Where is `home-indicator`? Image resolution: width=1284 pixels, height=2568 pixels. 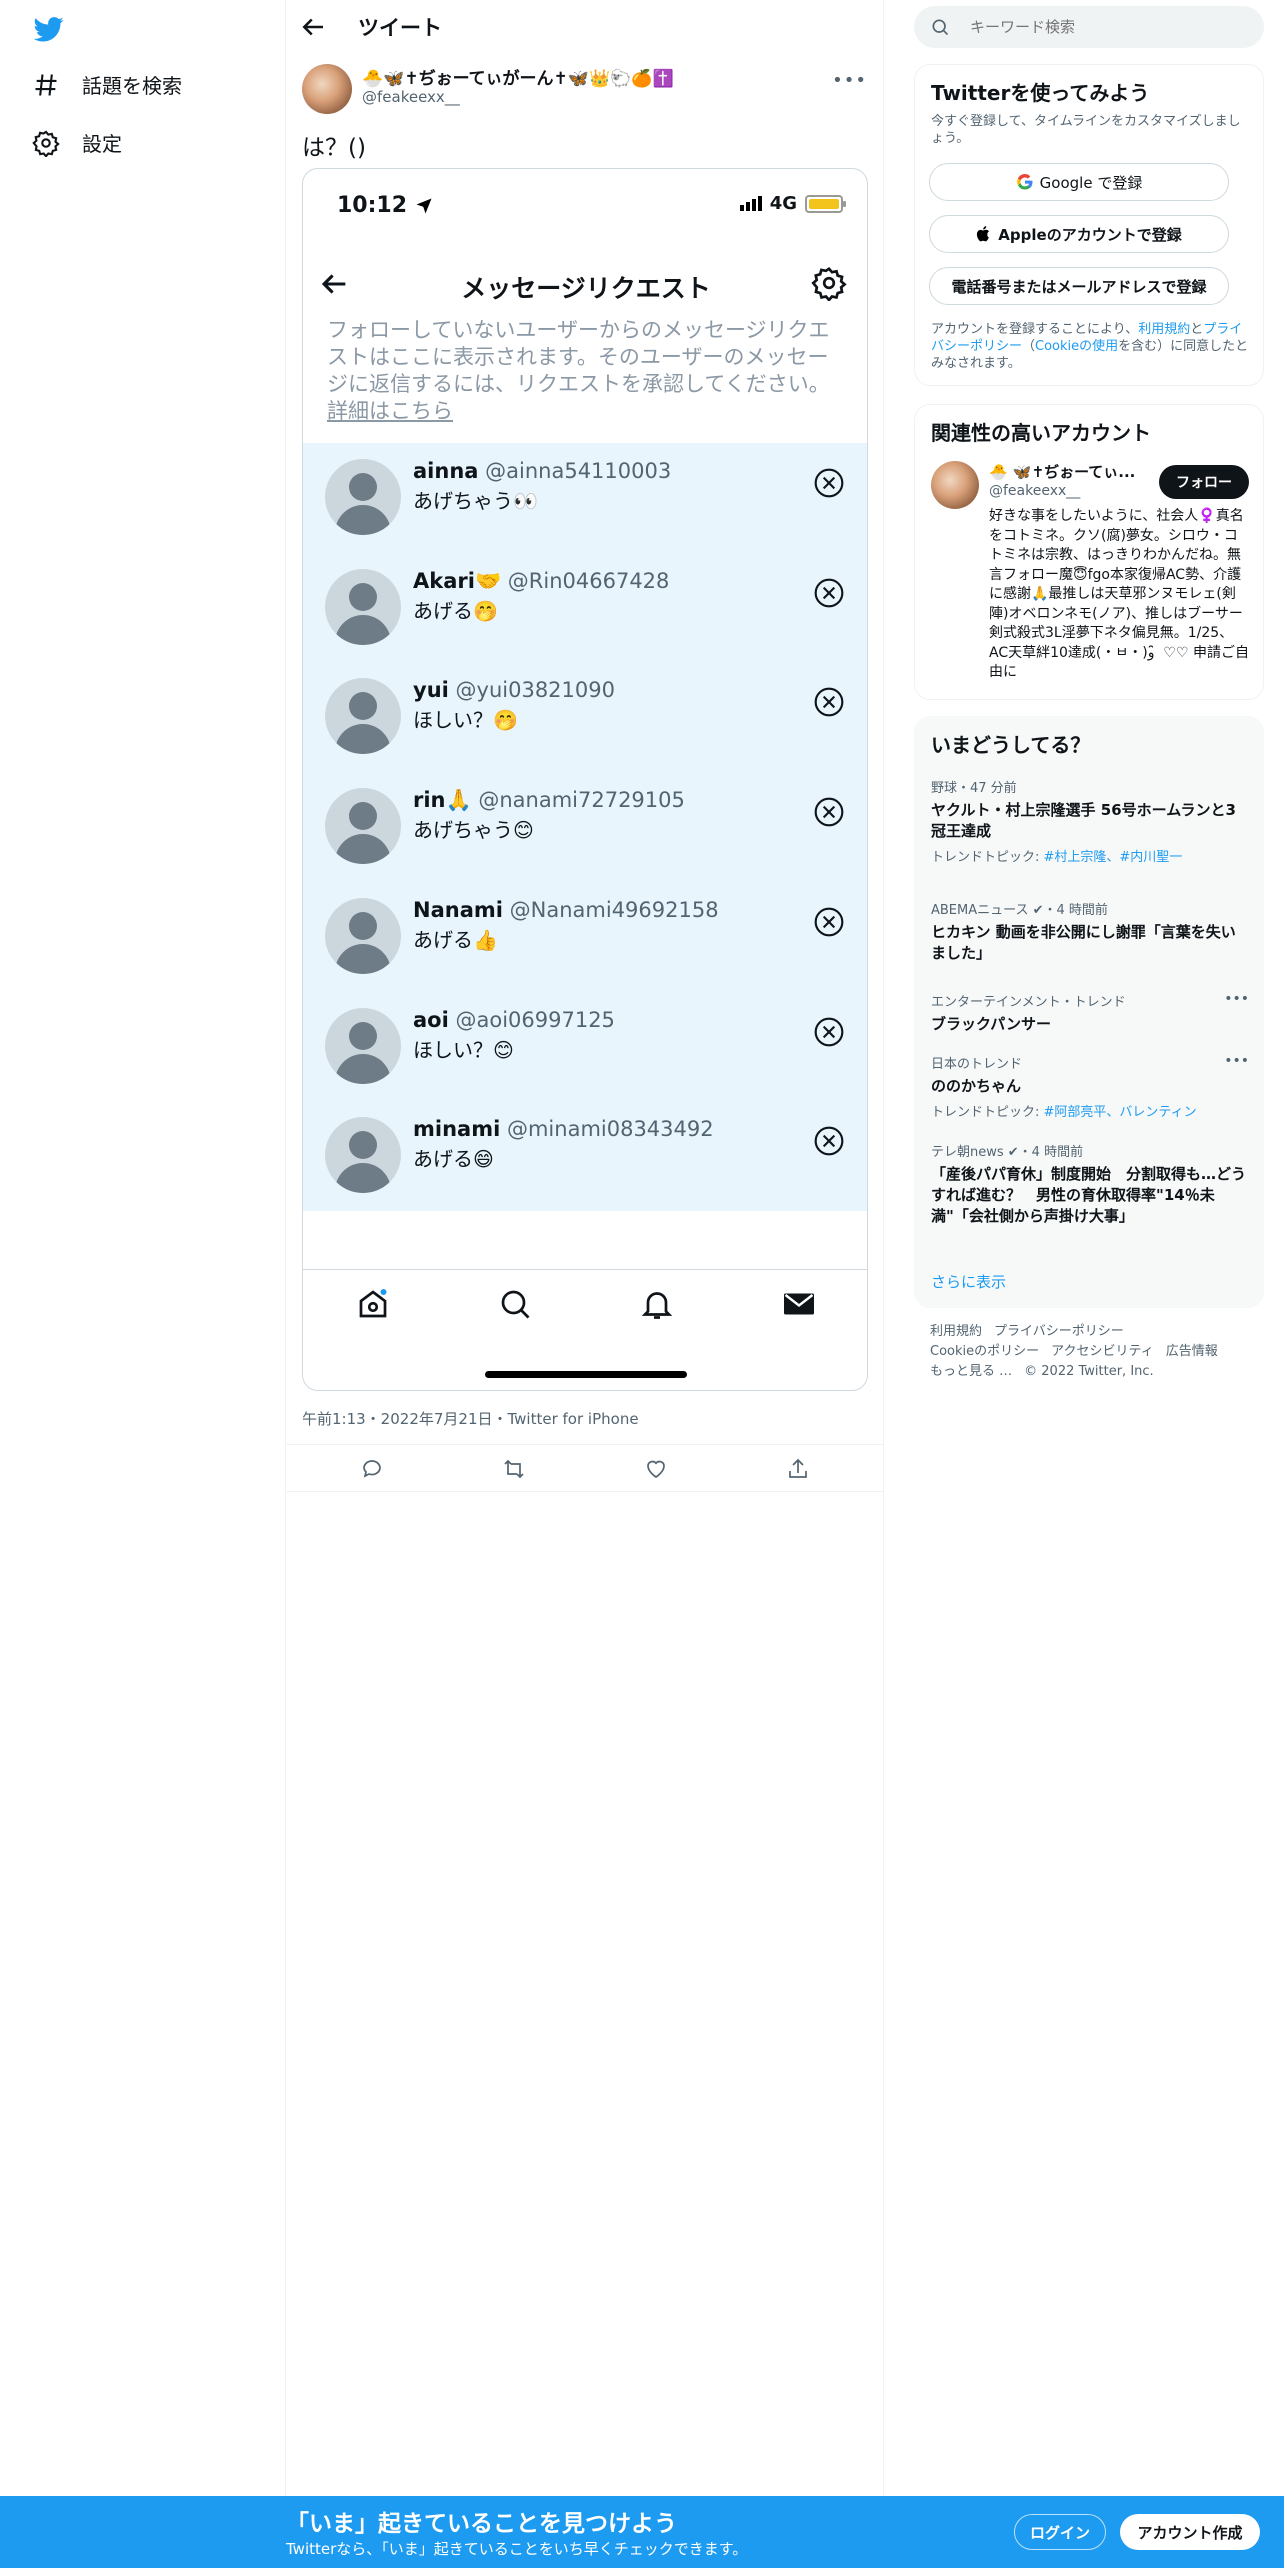
home-indicator is located at coordinates (586, 1374).